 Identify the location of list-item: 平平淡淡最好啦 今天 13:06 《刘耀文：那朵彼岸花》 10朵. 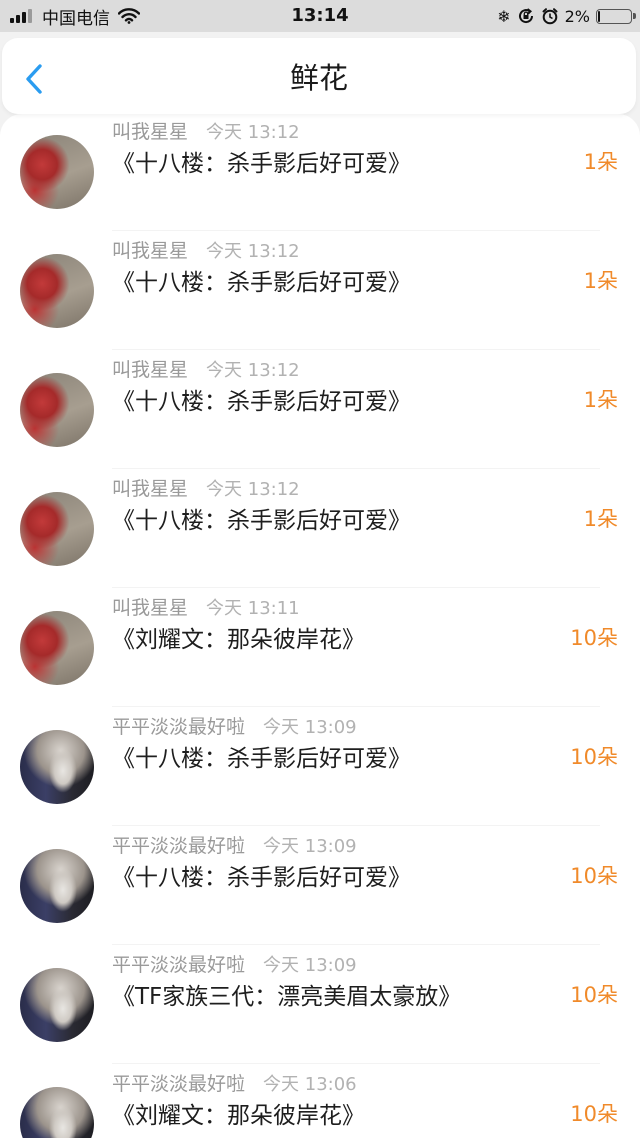
(320, 1101).